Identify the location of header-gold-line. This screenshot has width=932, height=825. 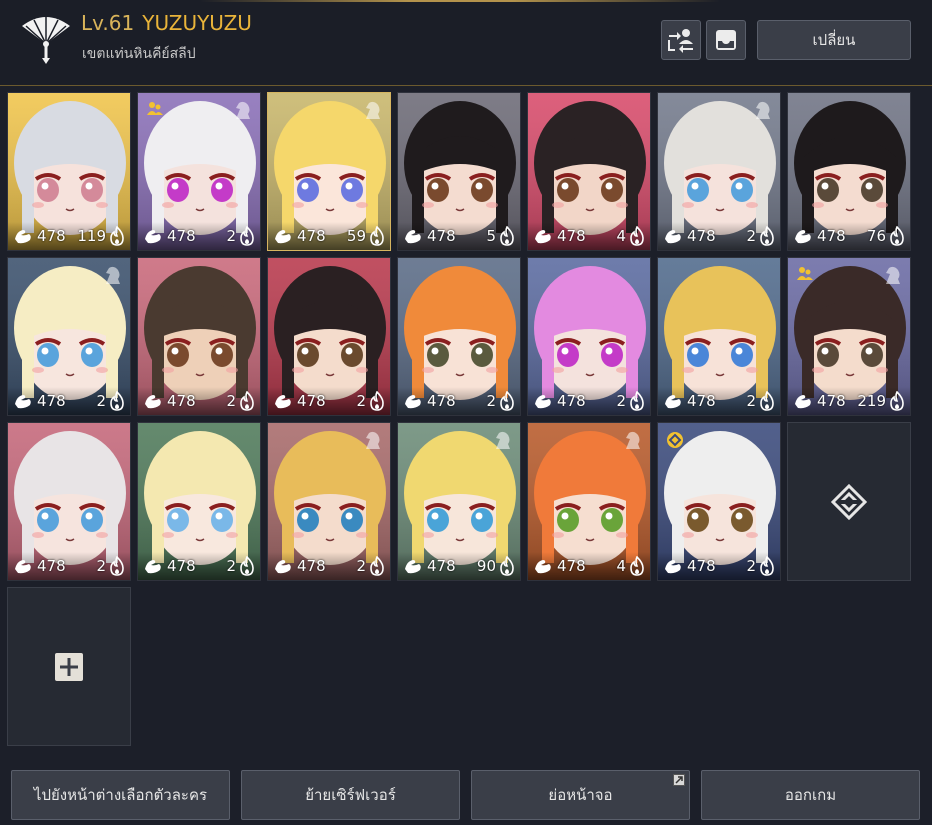
(460, 1).